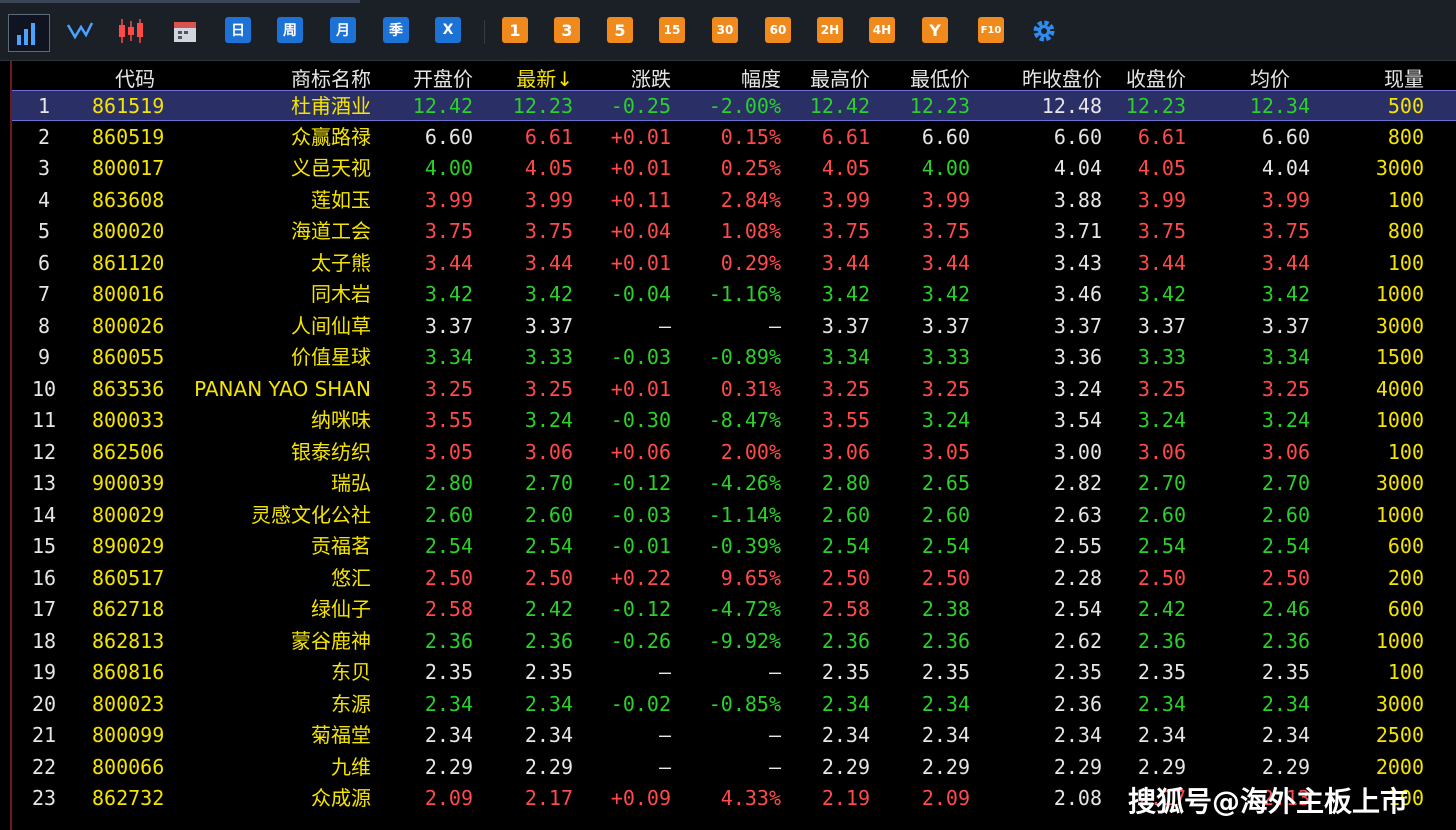 The image size is (1456, 830). I want to click on volume: 500, so click(1405, 106).